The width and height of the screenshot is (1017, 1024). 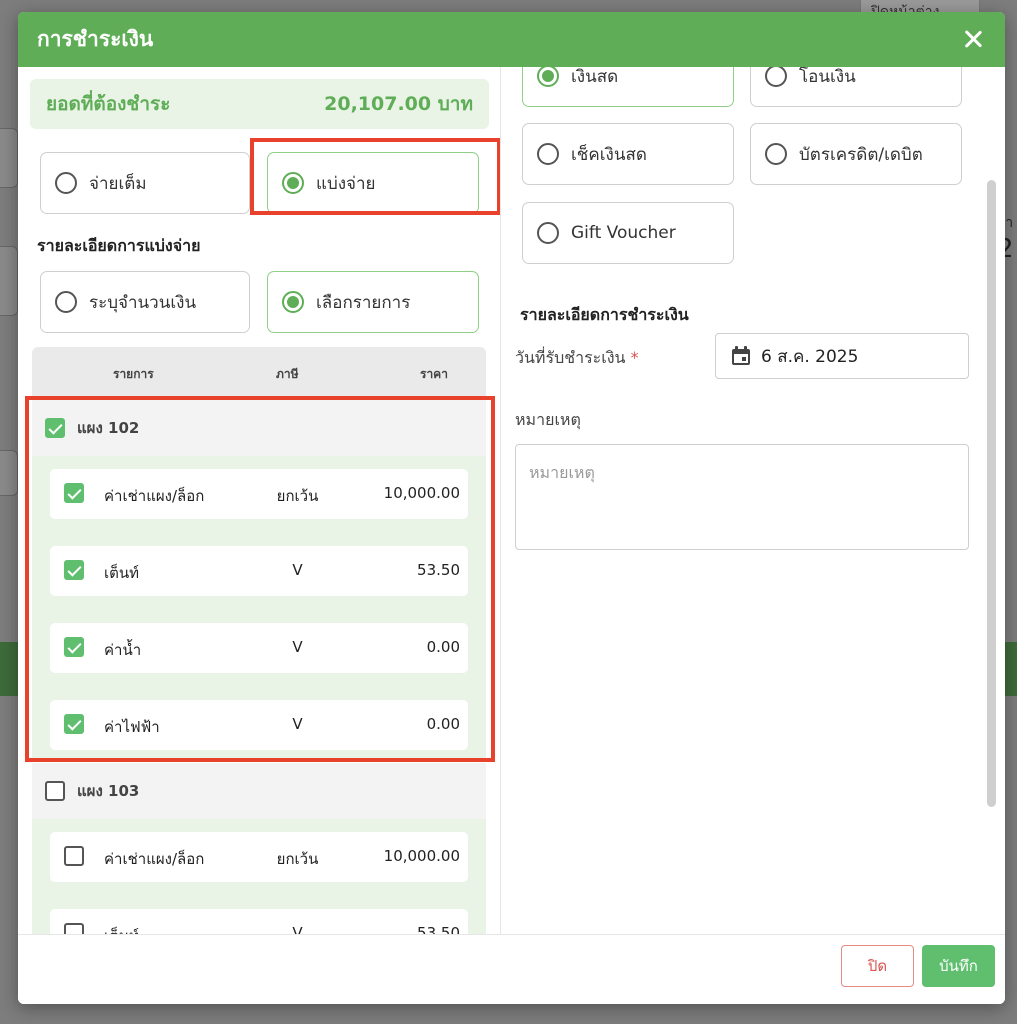 I want to click on modal-footer: ปิด บันทึก, so click(x=511, y=969).